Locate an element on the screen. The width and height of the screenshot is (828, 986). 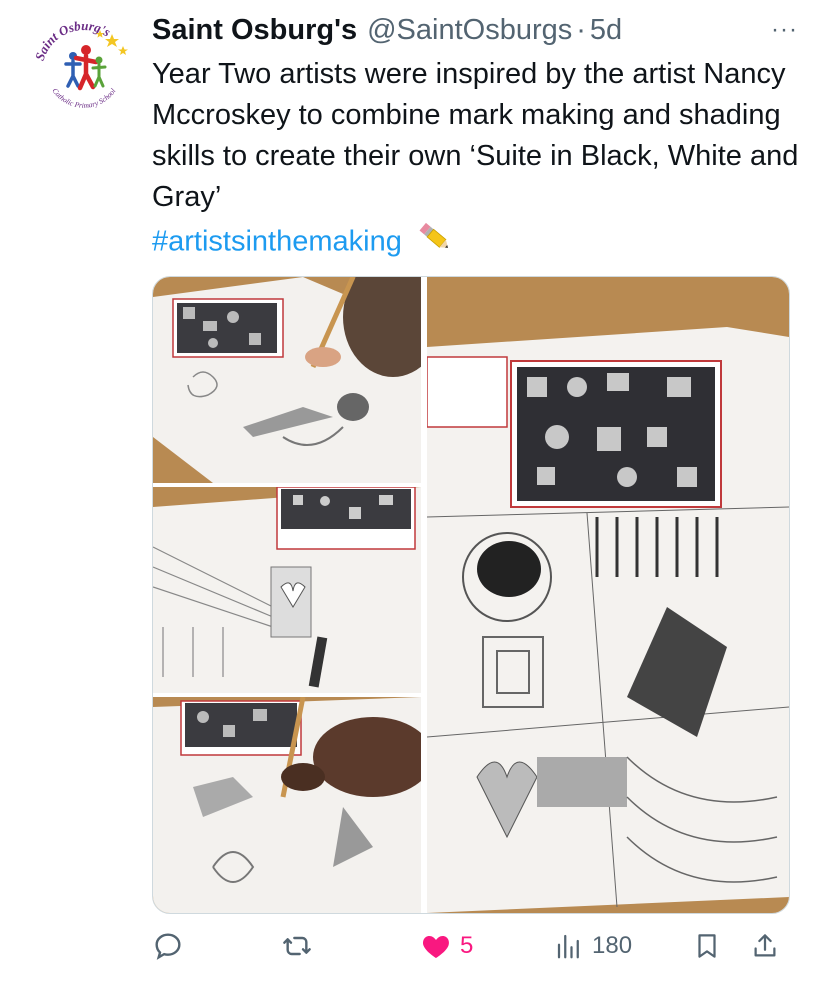
views-chart-icon is located at coordinates (568, 946).